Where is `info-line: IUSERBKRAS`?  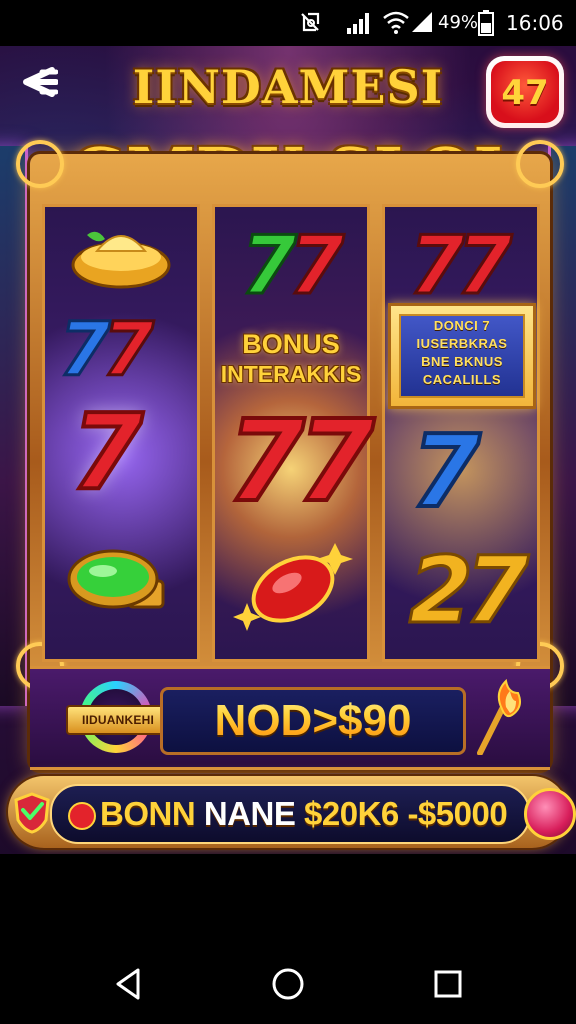
info-line: IUSERBKRAS is located at coordinates (462, 343).